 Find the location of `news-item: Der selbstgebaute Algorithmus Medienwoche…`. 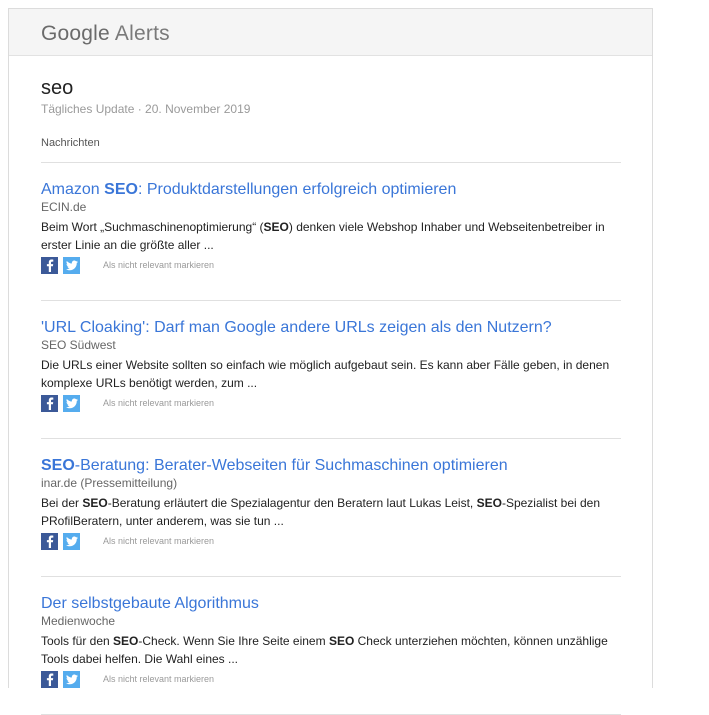

news-item: Der selbstgebaute Algorithmus Medienwoche… is located at coordinates (330, 632).